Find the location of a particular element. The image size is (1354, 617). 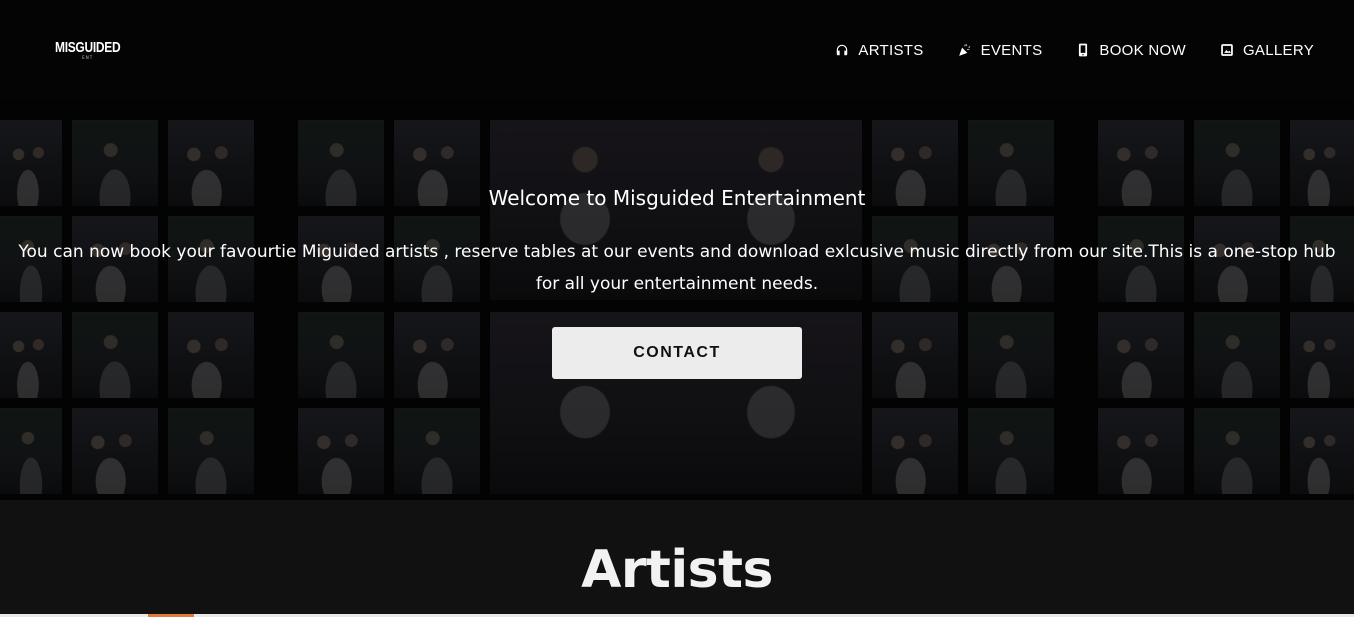

phone-icon is located at coordinates (1083, 50).